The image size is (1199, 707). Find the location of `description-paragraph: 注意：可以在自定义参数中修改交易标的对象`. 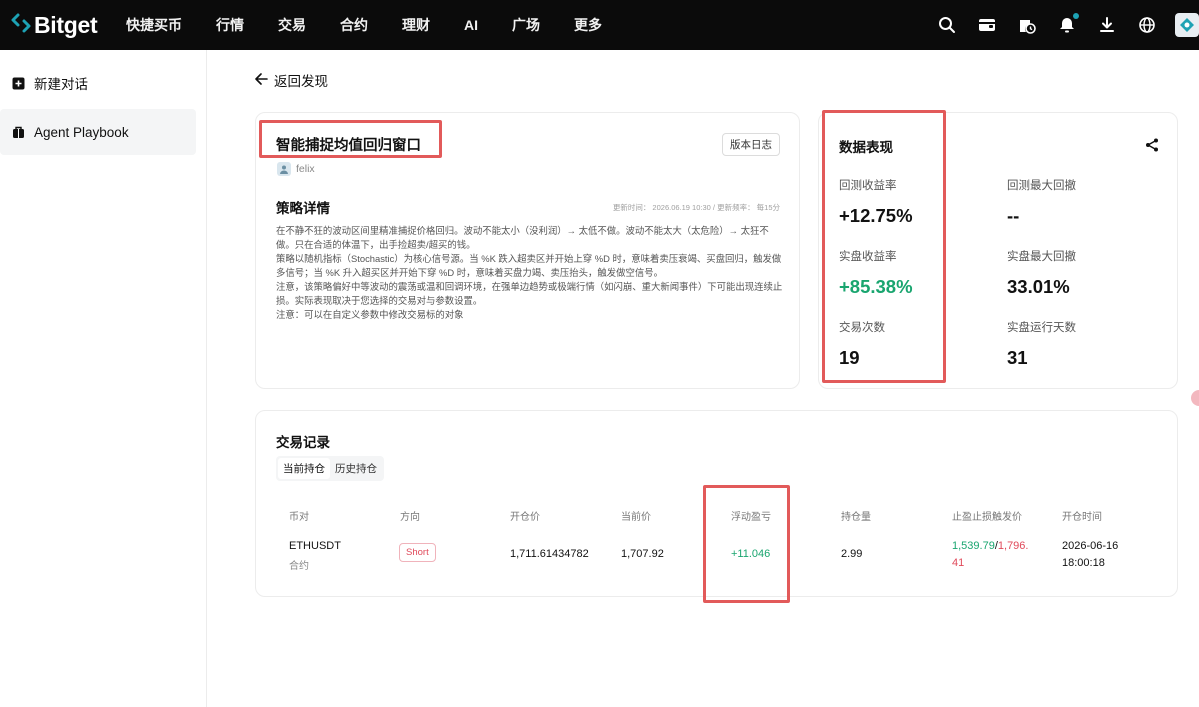

description-paragraph: 注意：可以在自定义参数中修改交易标的对象 is located at coordinates (370, 314).